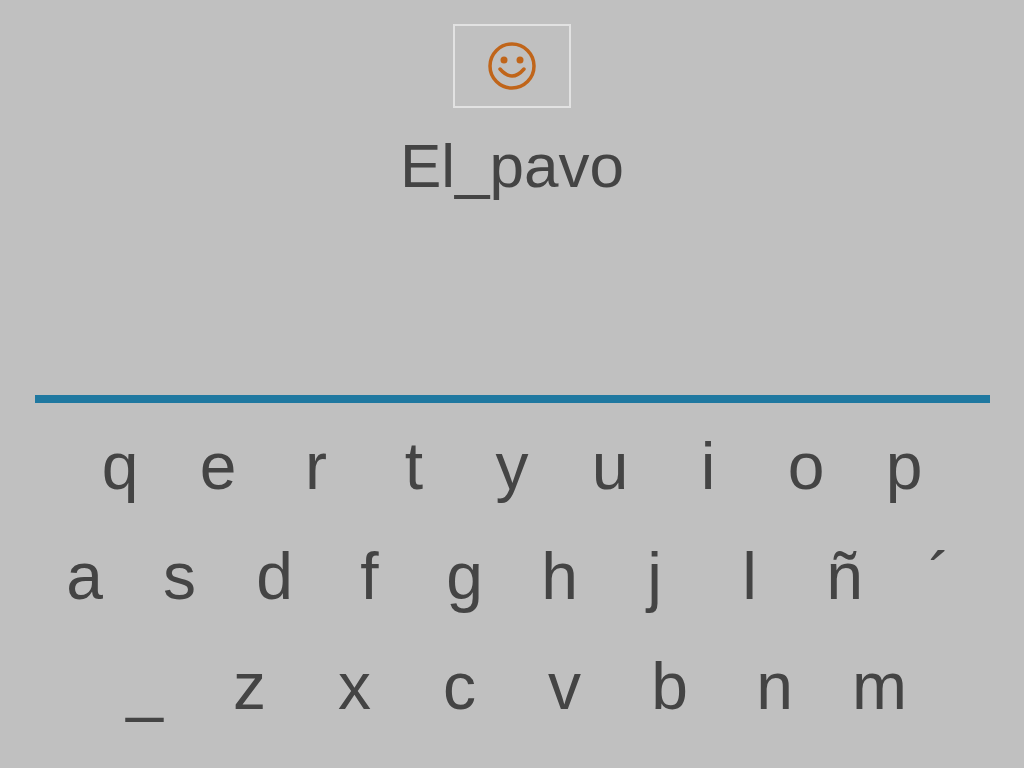  Describe the element at coordinates (512, 466) in the screenshot. I see `letter-key: y` at that location.